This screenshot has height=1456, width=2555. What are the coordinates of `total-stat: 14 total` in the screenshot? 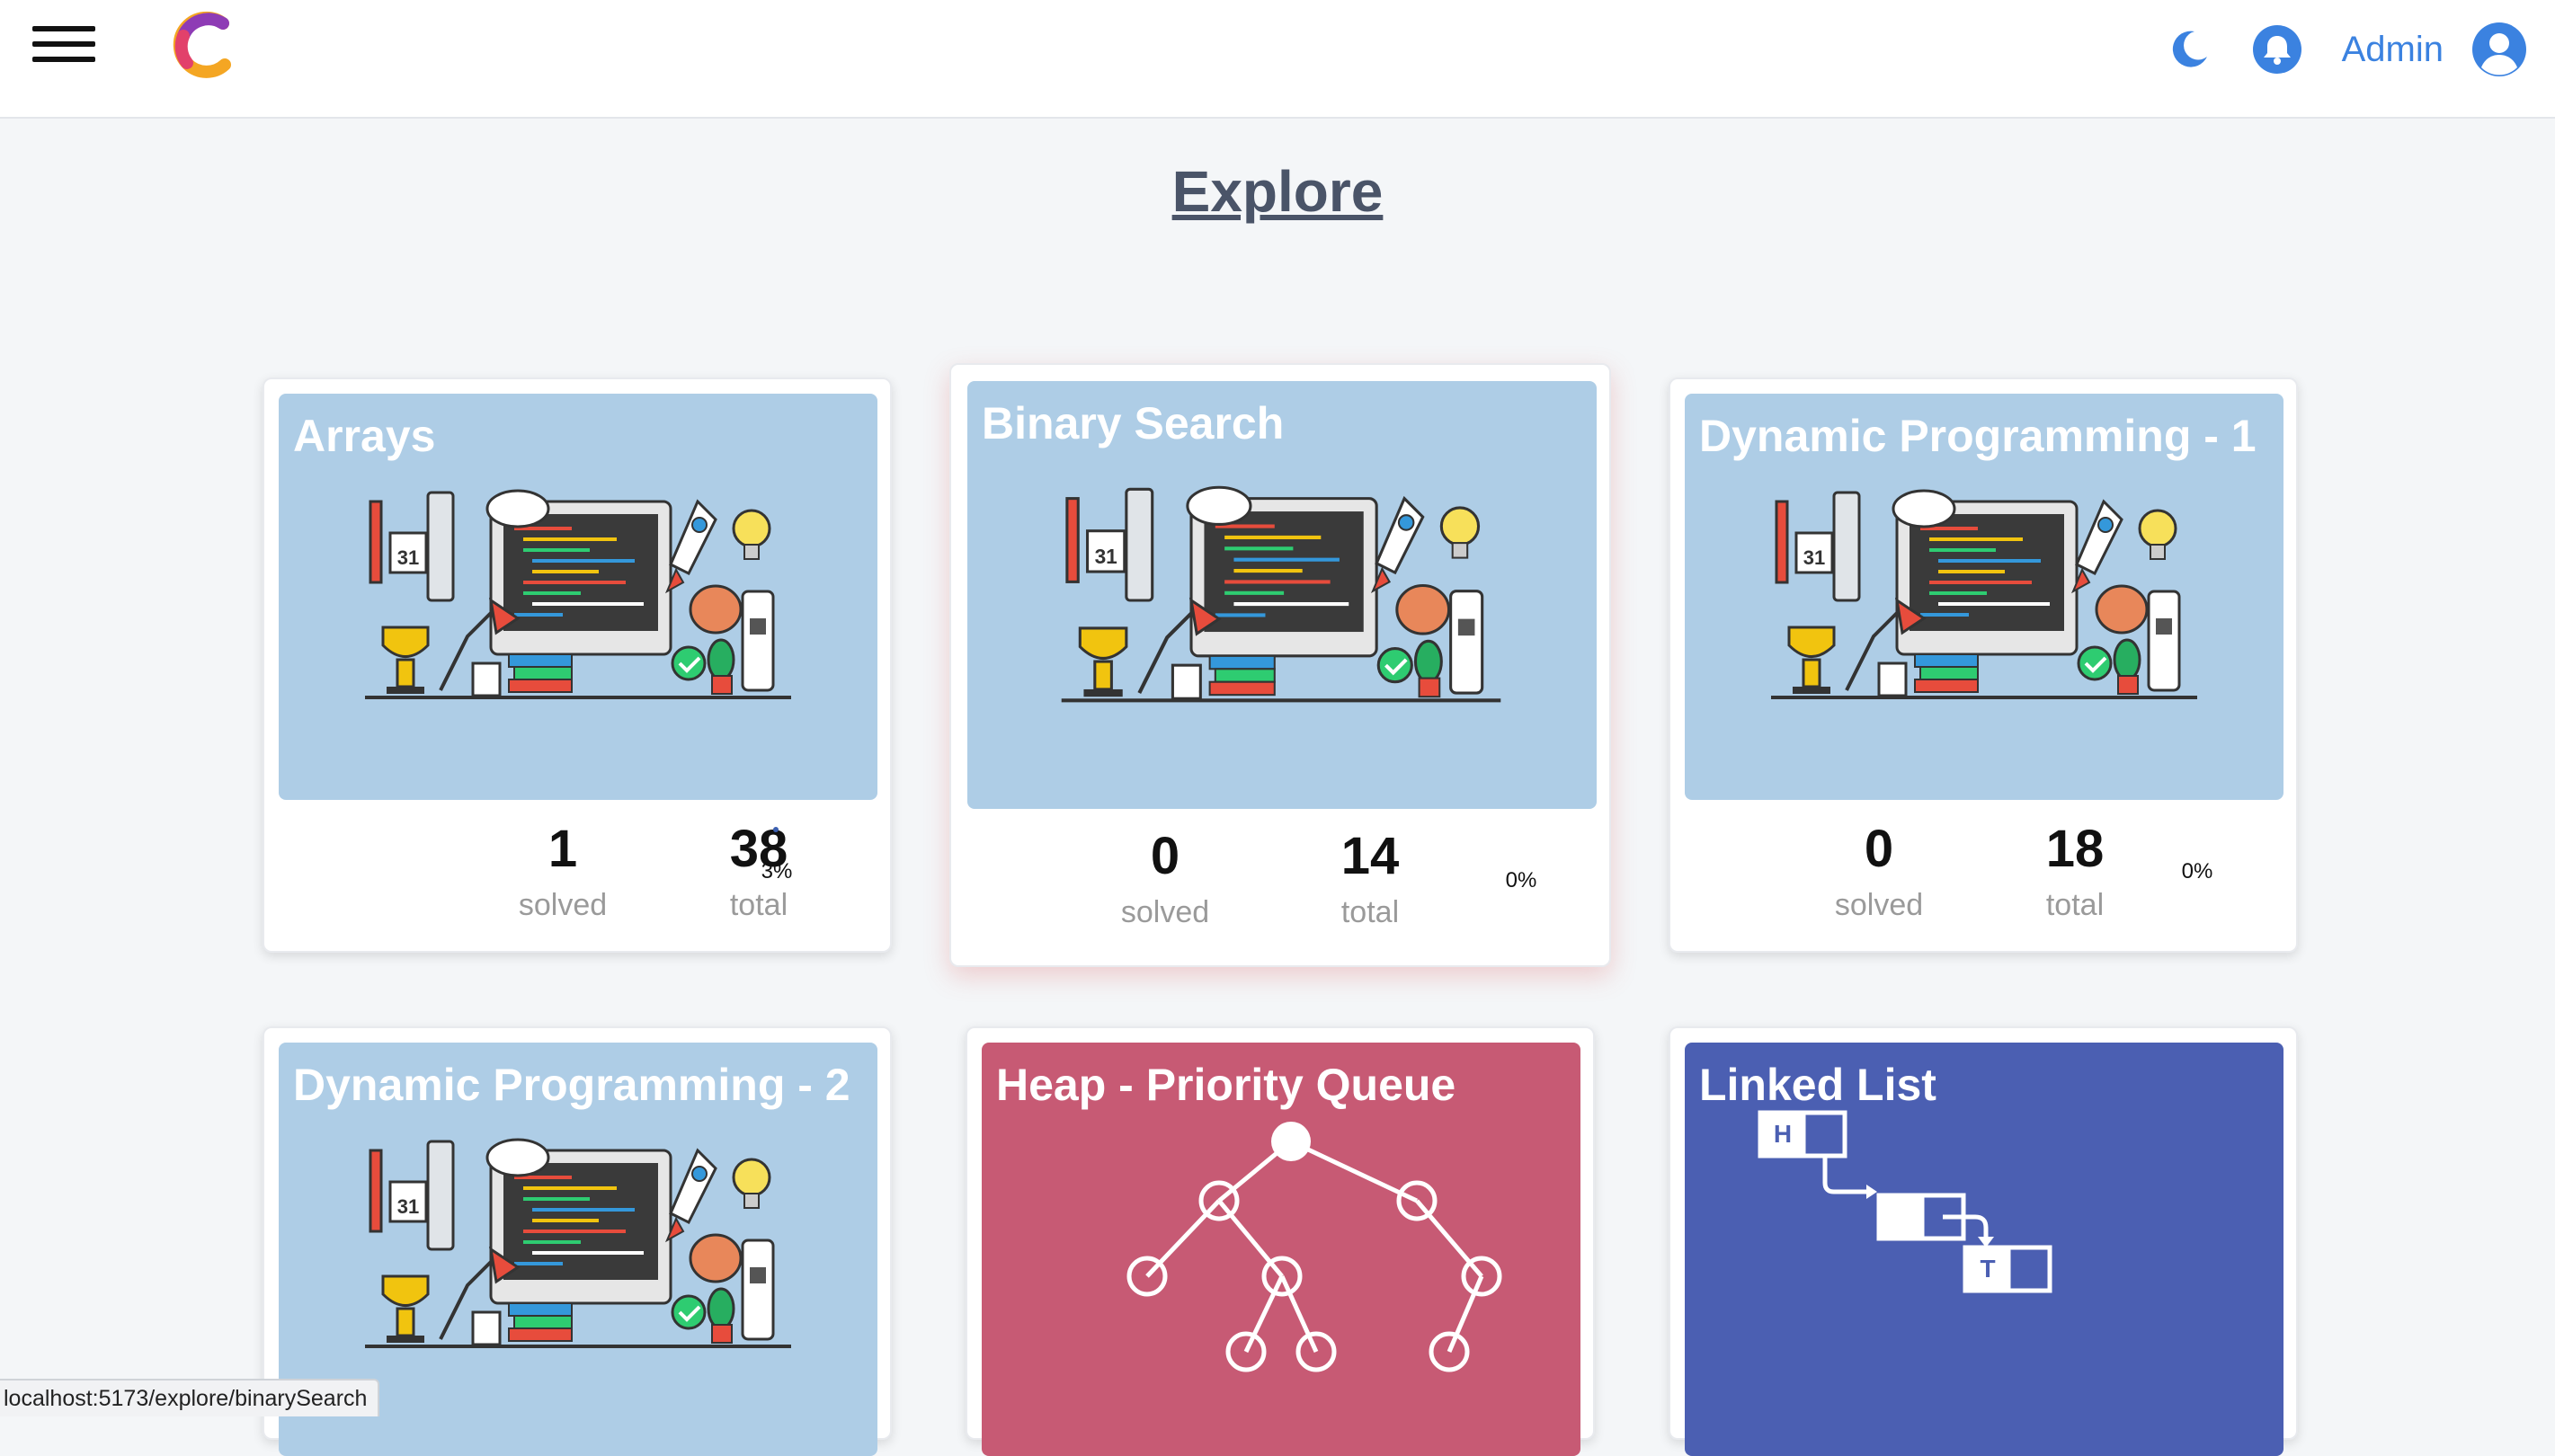 It's located at (1370, 880).